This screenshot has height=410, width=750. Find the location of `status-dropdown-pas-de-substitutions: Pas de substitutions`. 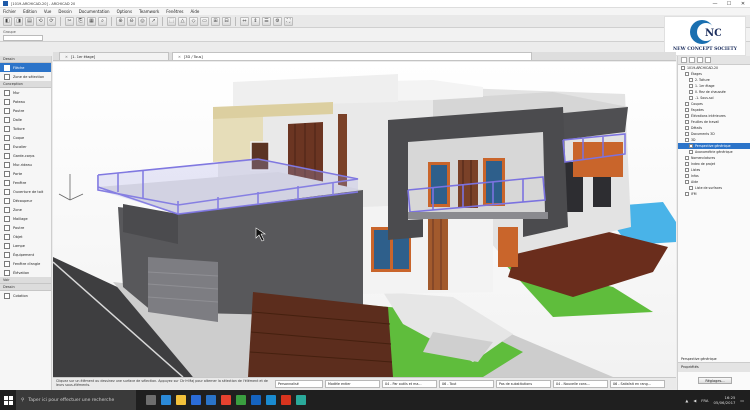

status-dropdown-pas-de-substitutions: Pas de substitutions is located at coordinates (523, 384).